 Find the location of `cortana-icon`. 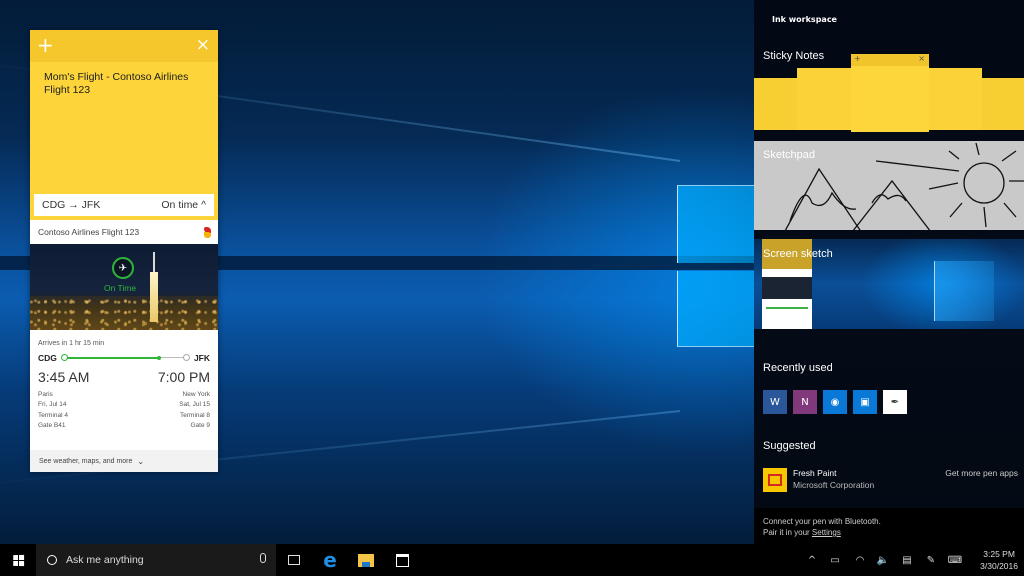

cortana-icon is located at coordinates (52, 560).